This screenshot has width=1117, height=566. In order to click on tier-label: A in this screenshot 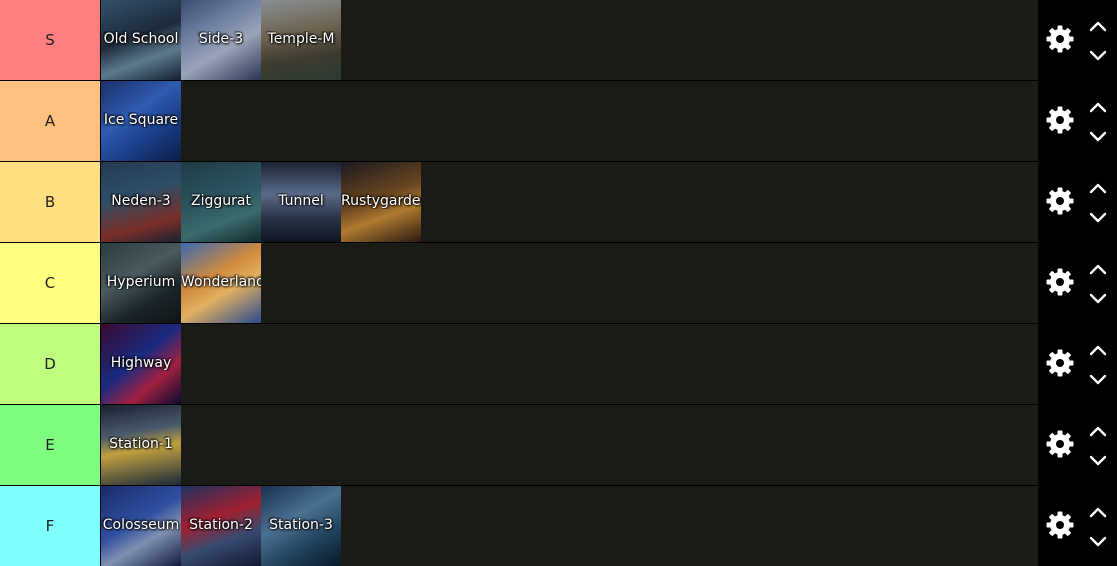, I will do `click(50, 121)`.